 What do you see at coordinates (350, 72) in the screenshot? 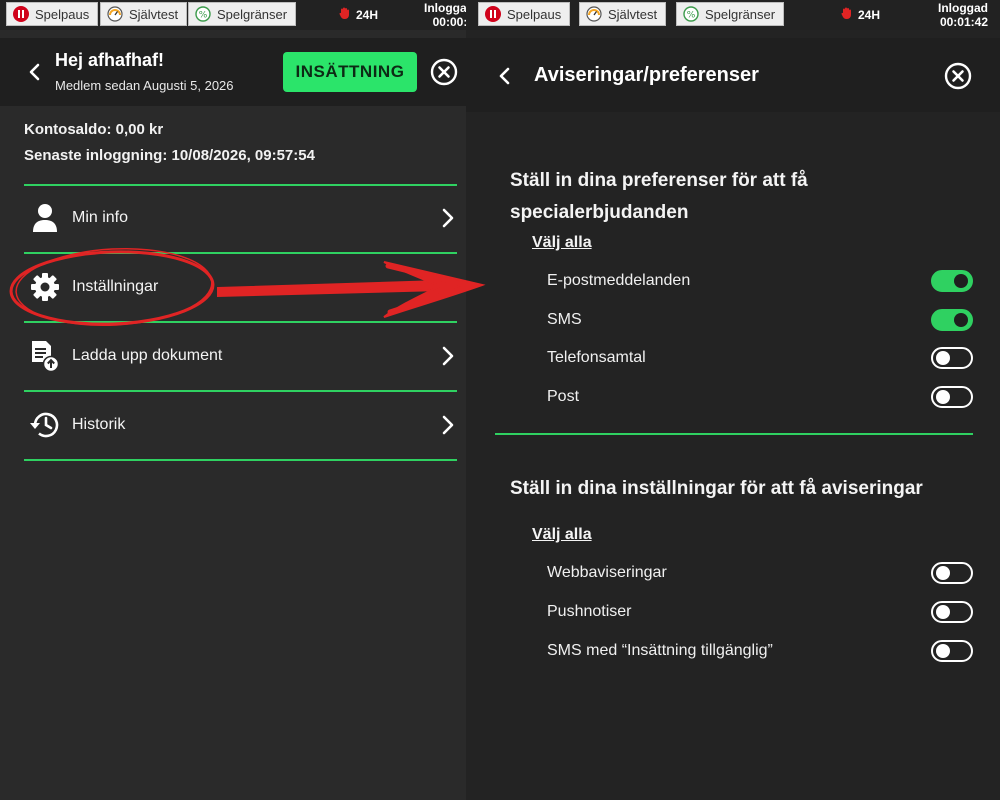
I see `deposit-button: INSÄTTNING` at bounding box center [350, 72].